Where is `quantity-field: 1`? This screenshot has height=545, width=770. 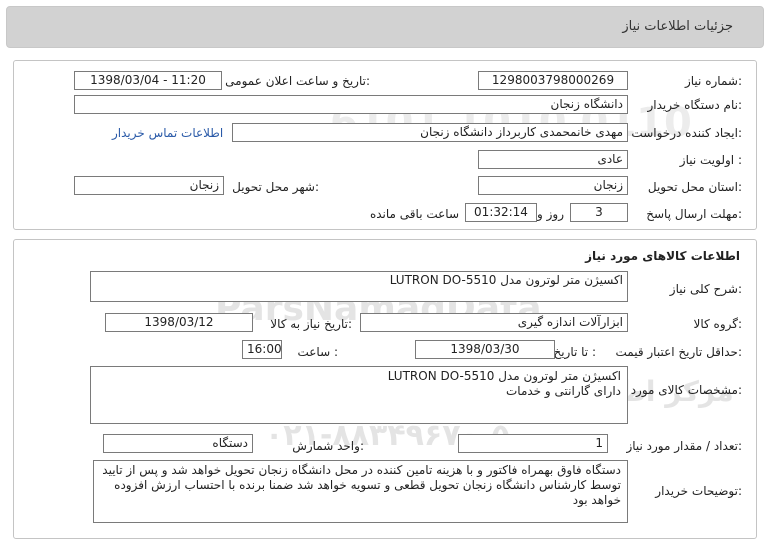 quantity-field: 1 is located at coordinates (533, 443).